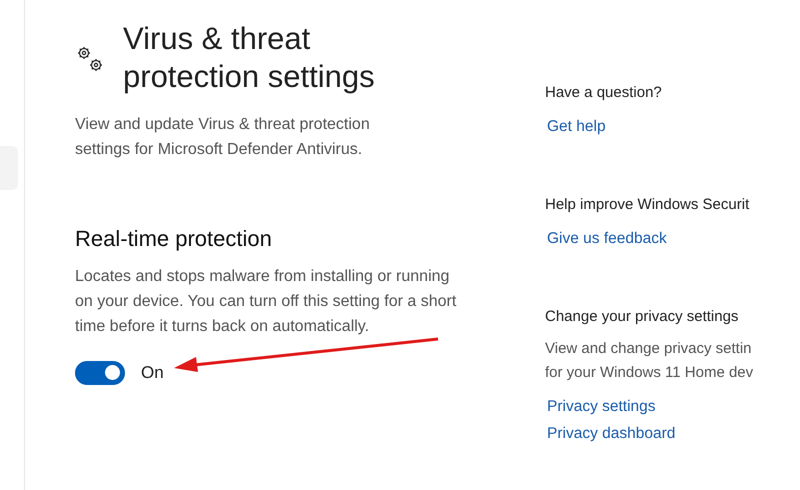 This screenshot has width=800, height=490. I want to click on gears-icon, so click(90, 59).